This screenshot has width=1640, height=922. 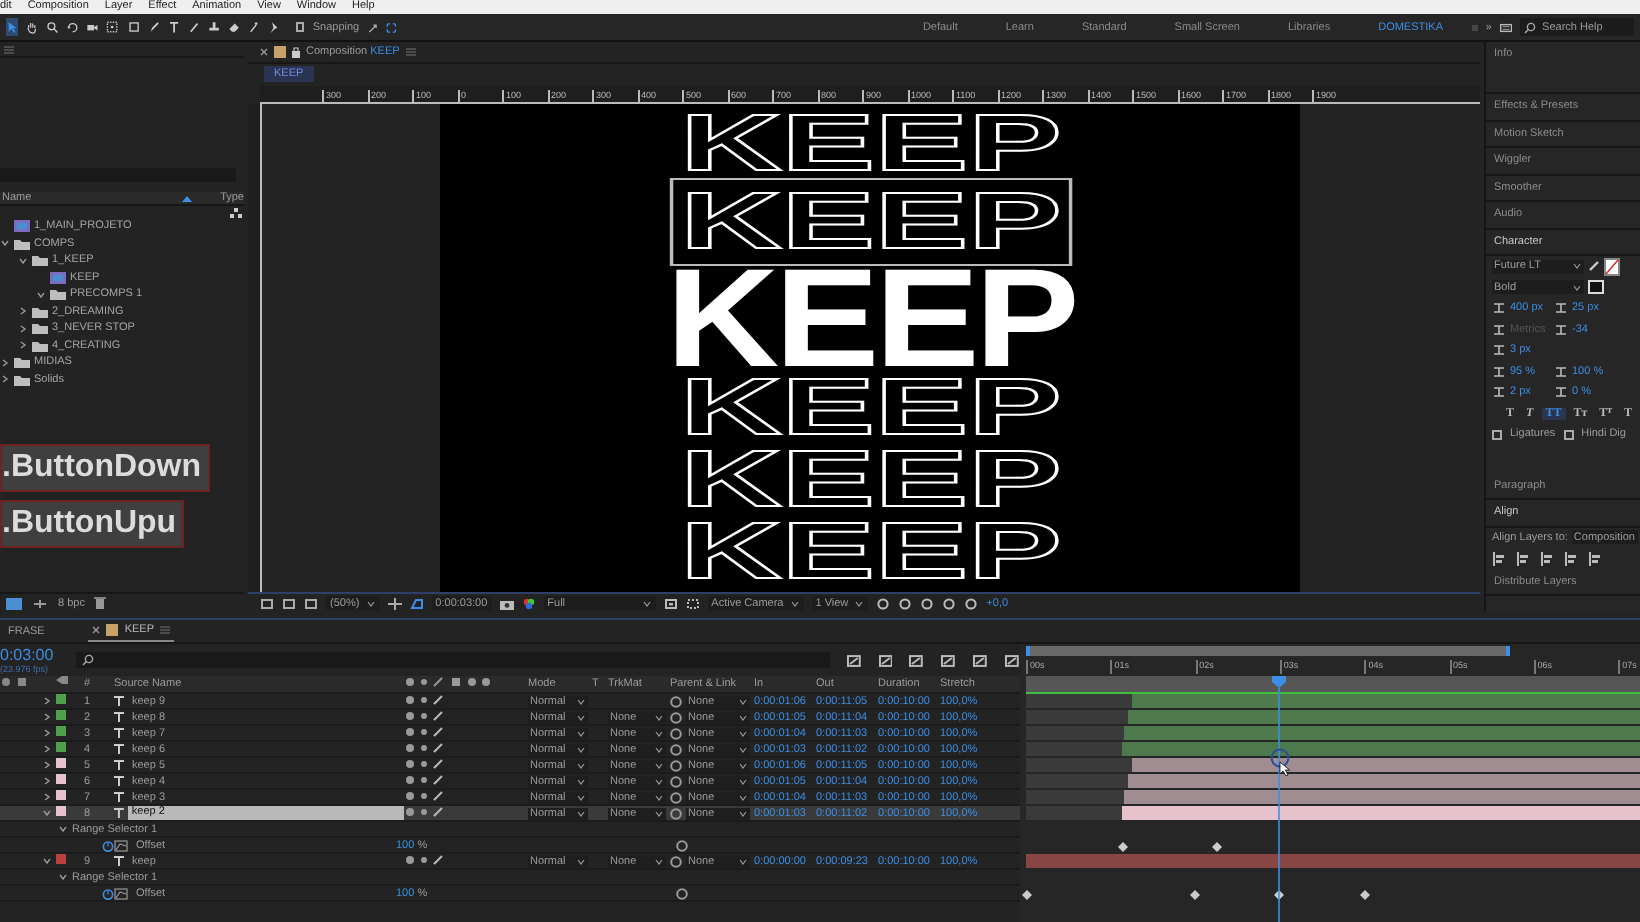 I want to click on stamp-icon, so click(x=214, y=27).